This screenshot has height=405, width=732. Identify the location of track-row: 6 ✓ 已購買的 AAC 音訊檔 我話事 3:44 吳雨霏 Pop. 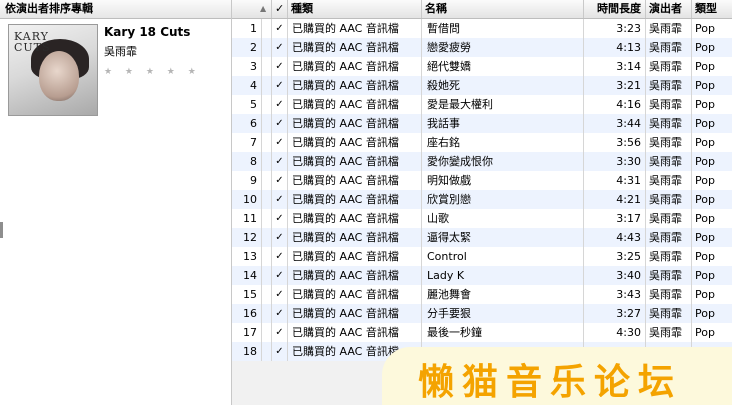
(482, 123).